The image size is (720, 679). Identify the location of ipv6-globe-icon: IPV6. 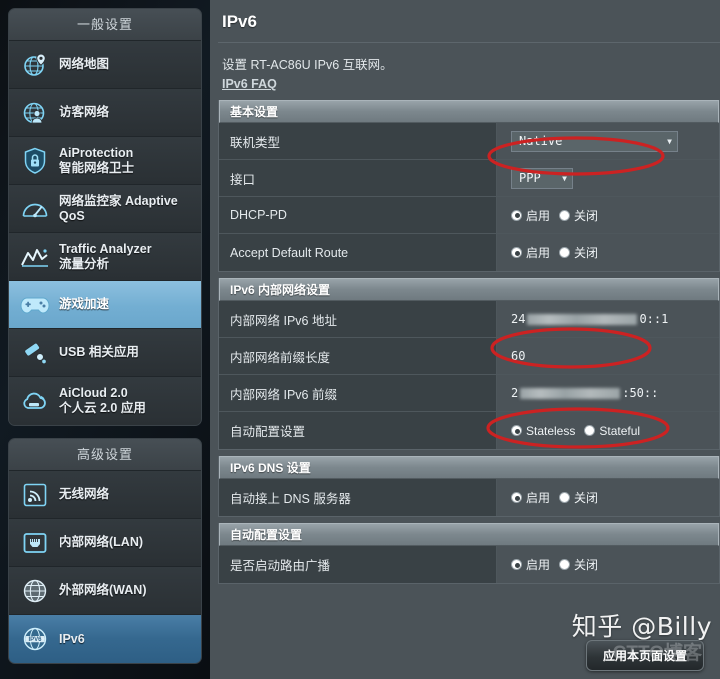
(35, 639).